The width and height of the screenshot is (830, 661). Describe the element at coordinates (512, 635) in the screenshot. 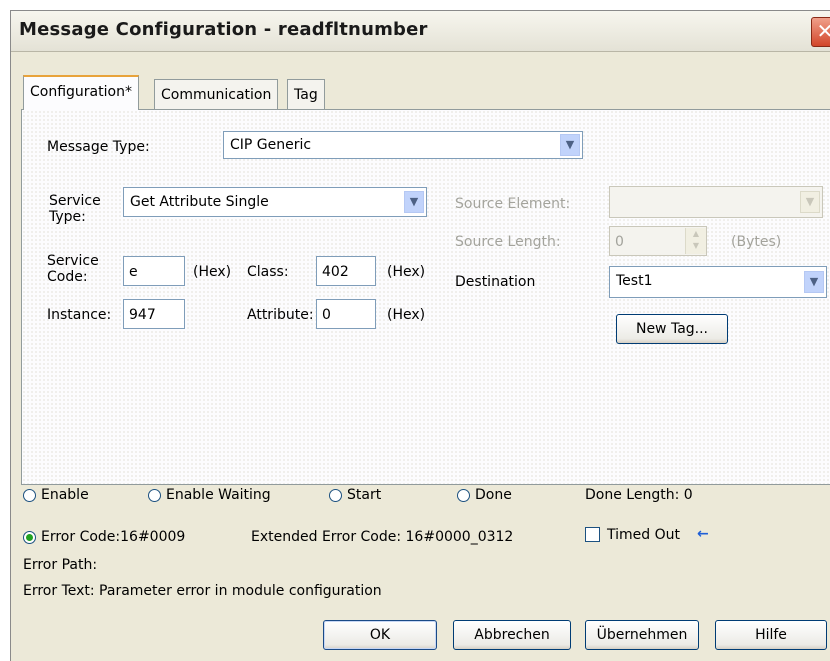

I see `cancel-button: Abbrechen` at that location.